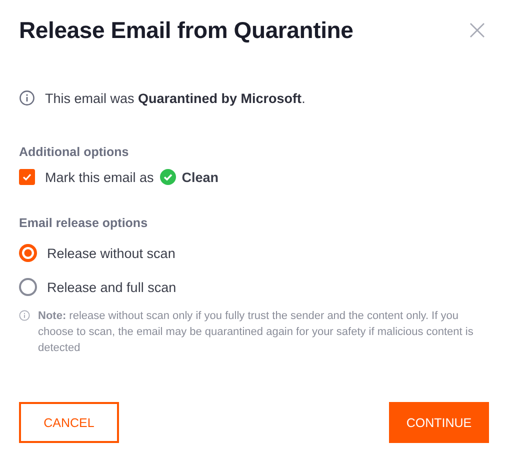  I want to click on cancel-button: CANCEL, so click(69, 422).